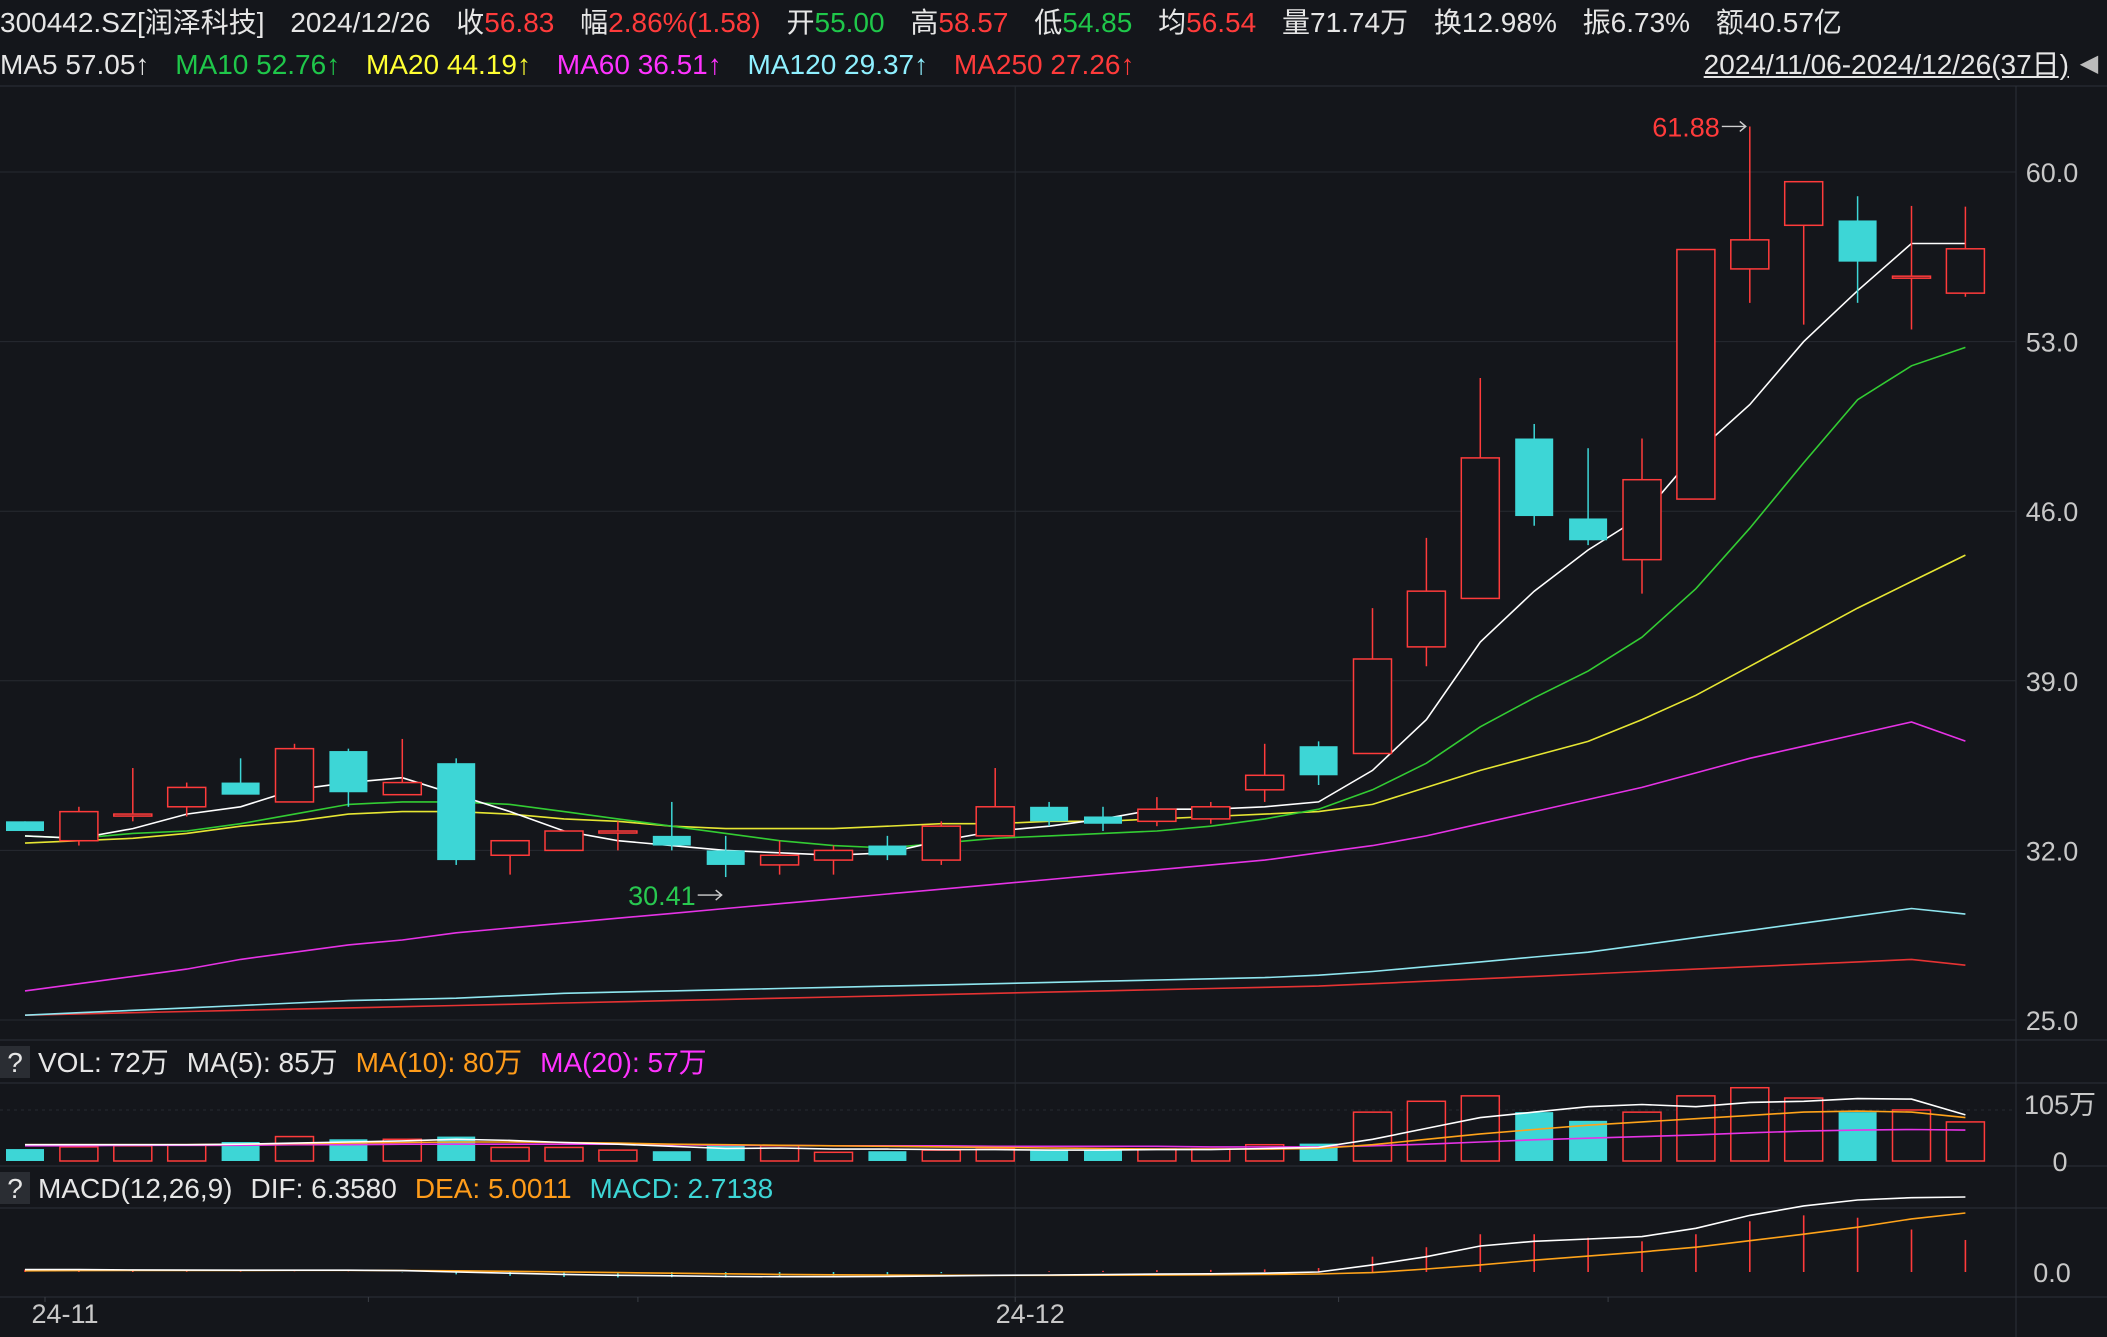  Describe the element at coordinates (64, 1314) in the screenshot. I see `x-tick-label: 24-11` at that location.